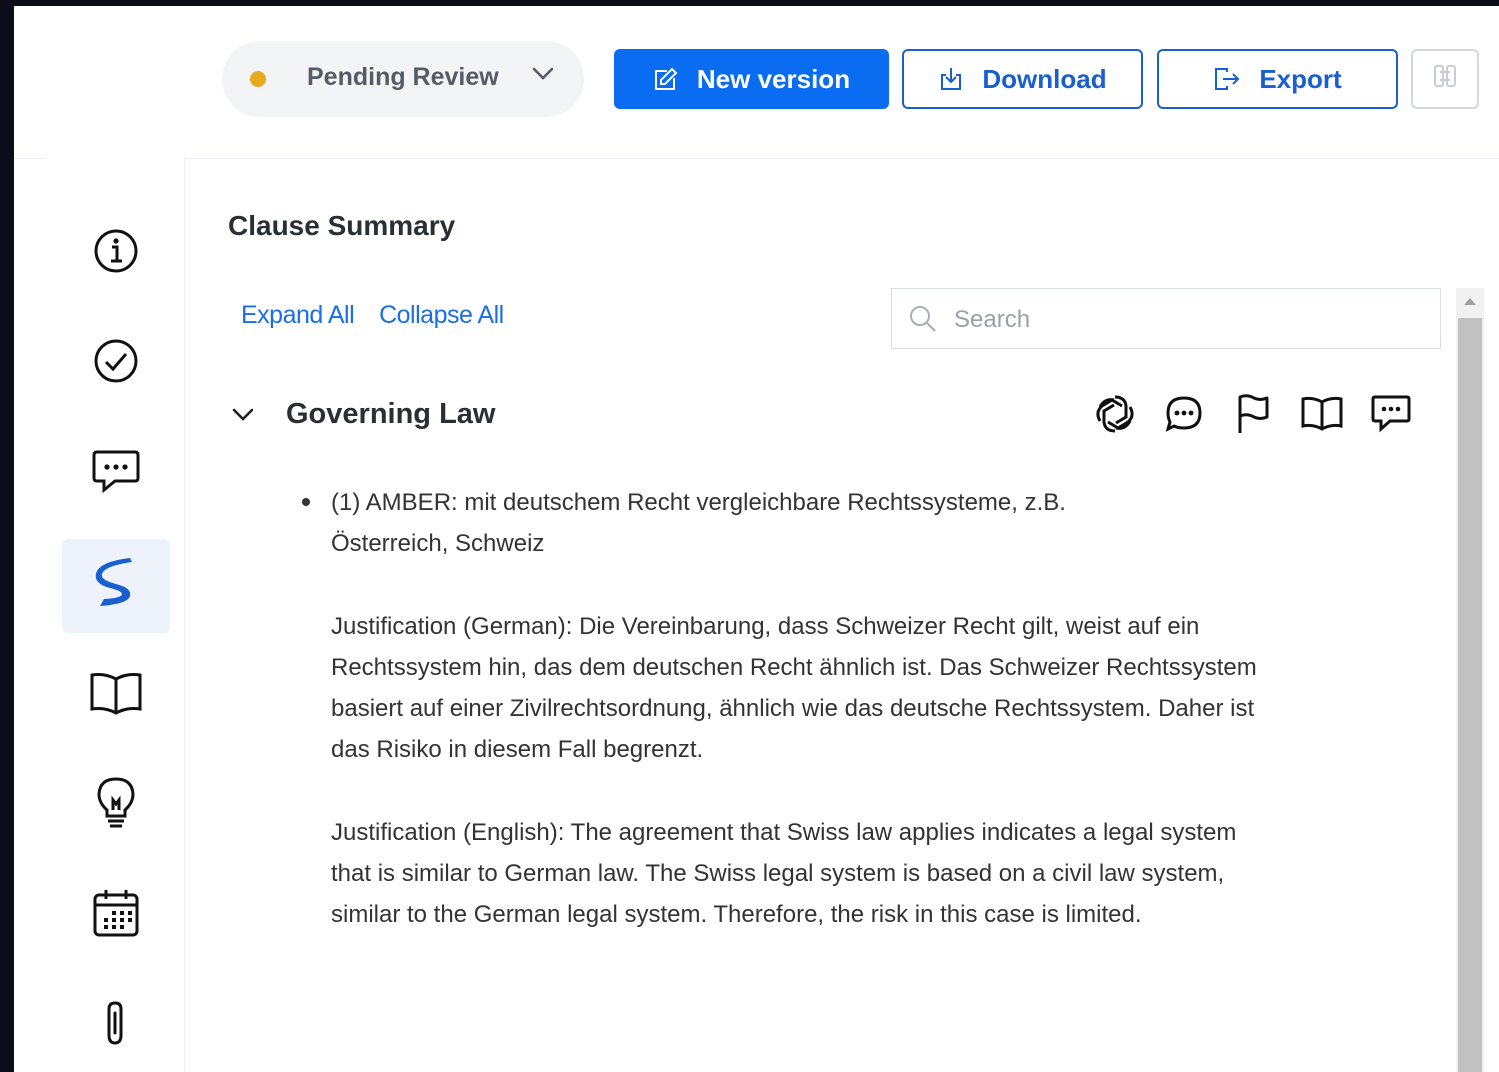 The width and height of the screenshot is (1499, 1072). What do you see at coordinates (1227, 79) in the screenshot?
I see `export-icon` at bounding box center [1227, 79].